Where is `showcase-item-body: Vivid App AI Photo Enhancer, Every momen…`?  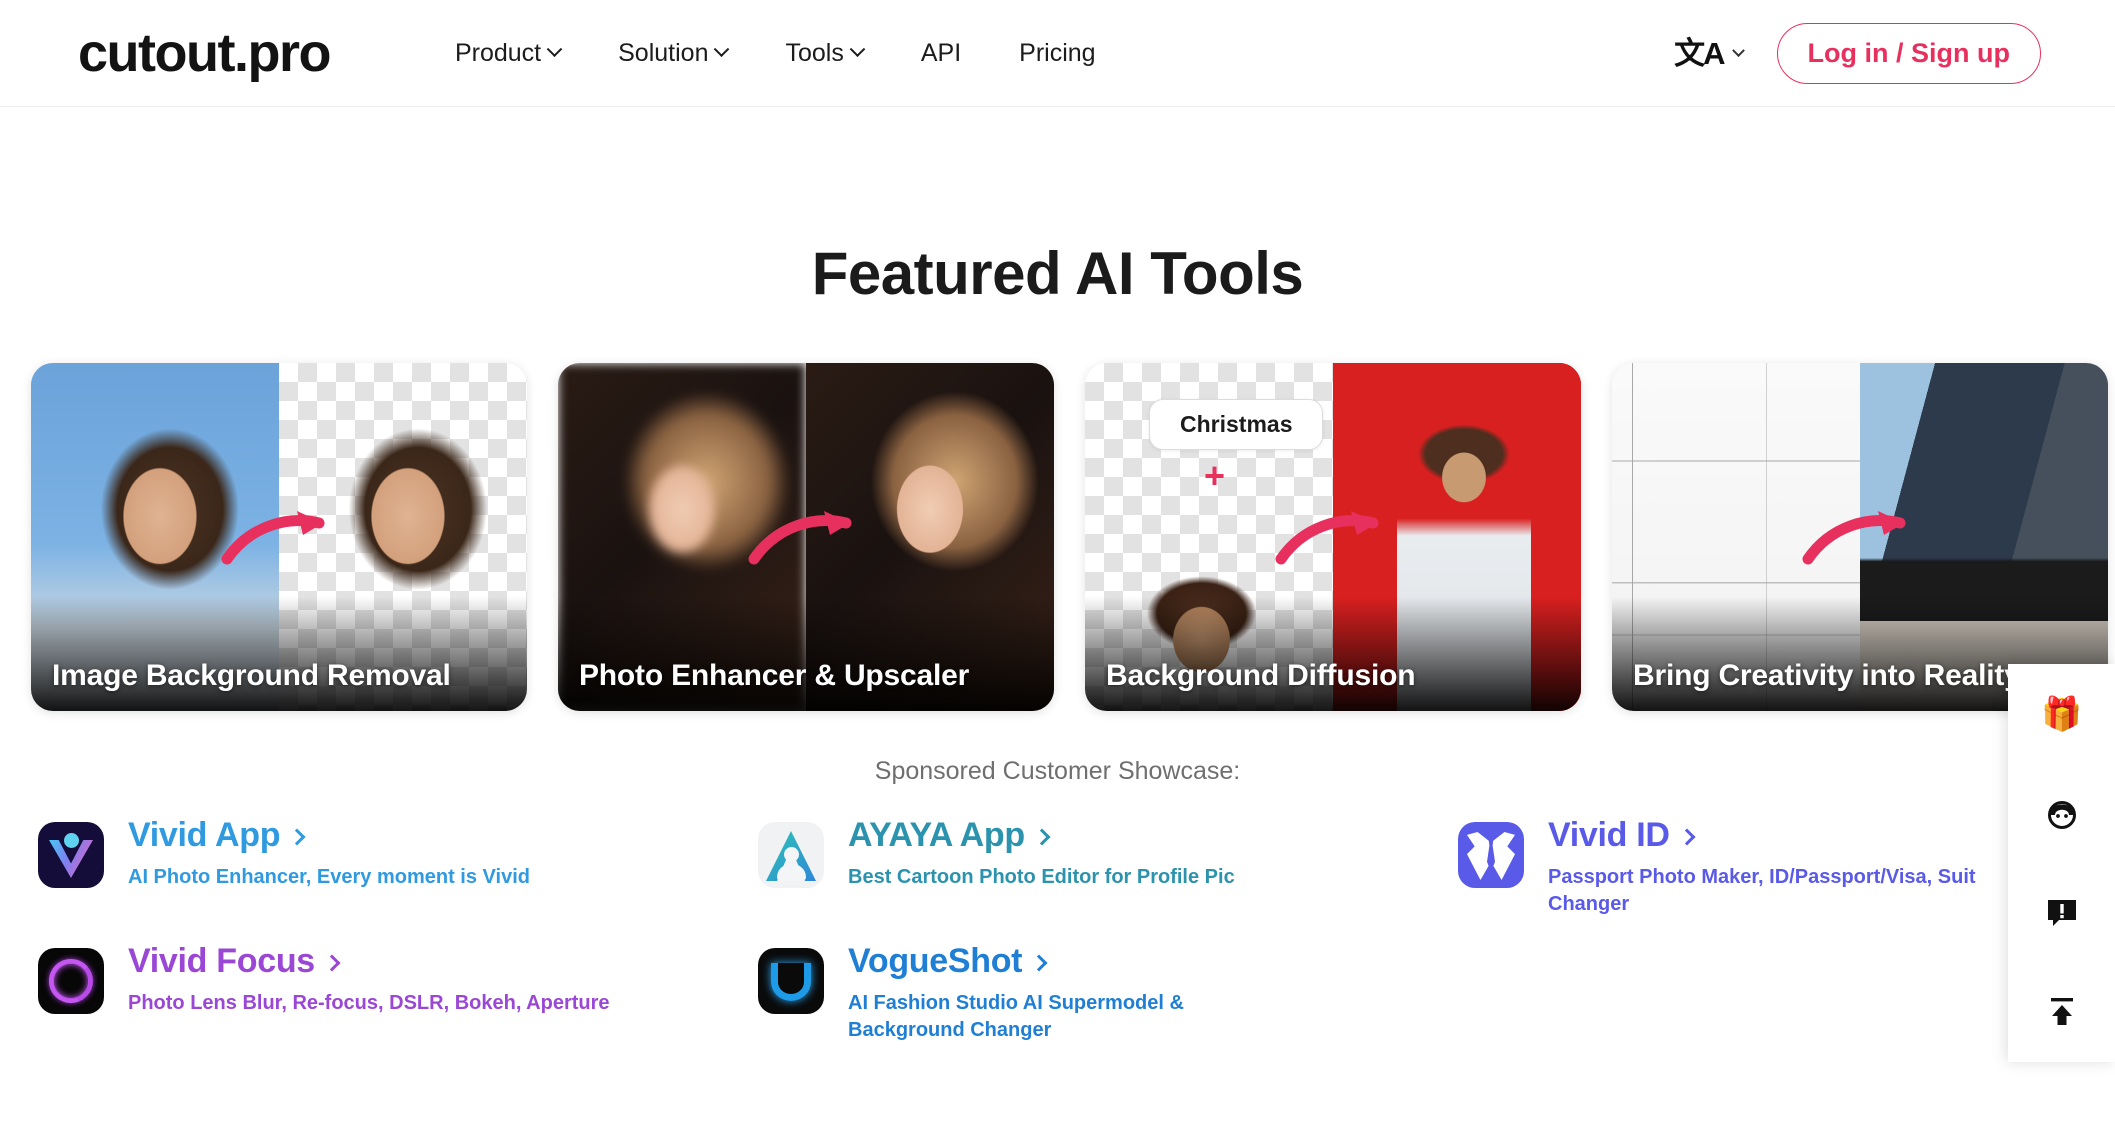
showcase-item-body: Vivid App AI Photo Enhancer, Every momen… is located at coordinates (329, 852).